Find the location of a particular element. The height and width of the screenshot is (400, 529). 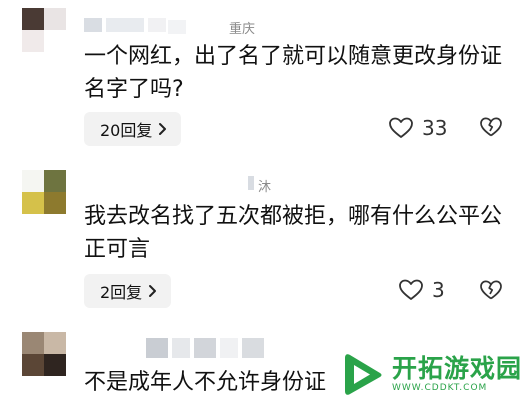

like-button: 33 is located at coordinates (417, 128).